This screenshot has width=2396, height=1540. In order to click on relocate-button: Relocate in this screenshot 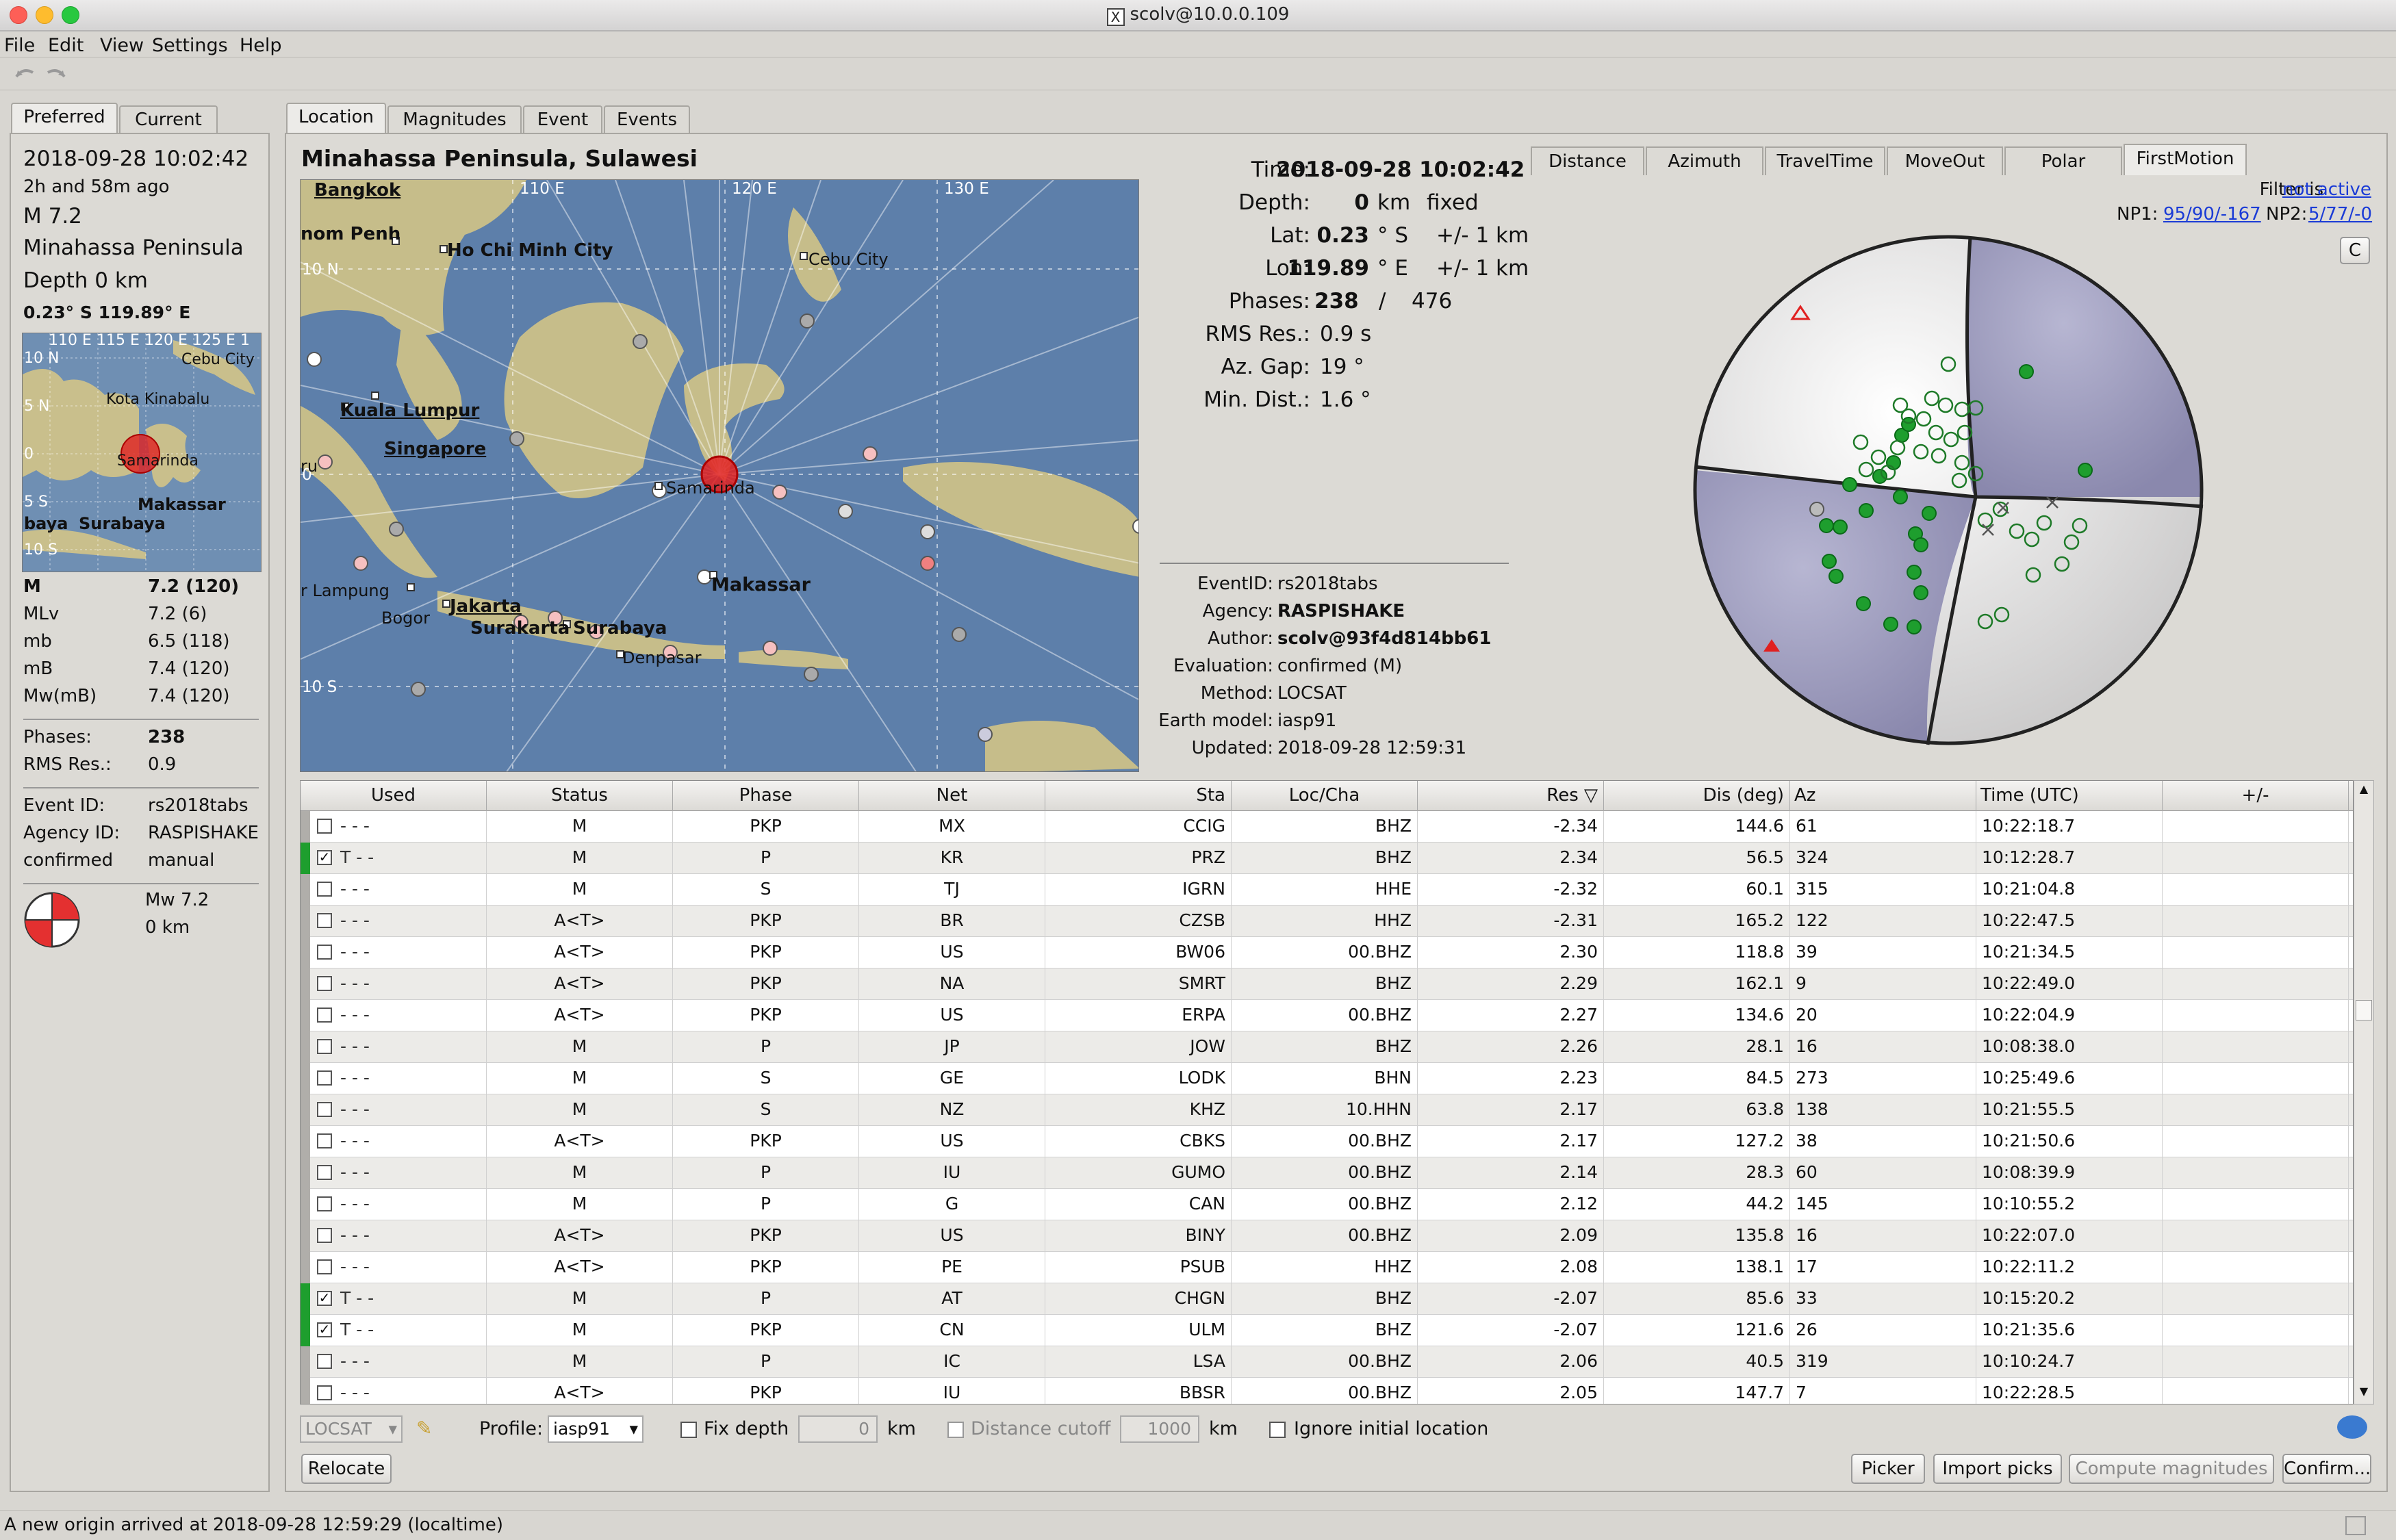, I will do `click(346, 1469)`.